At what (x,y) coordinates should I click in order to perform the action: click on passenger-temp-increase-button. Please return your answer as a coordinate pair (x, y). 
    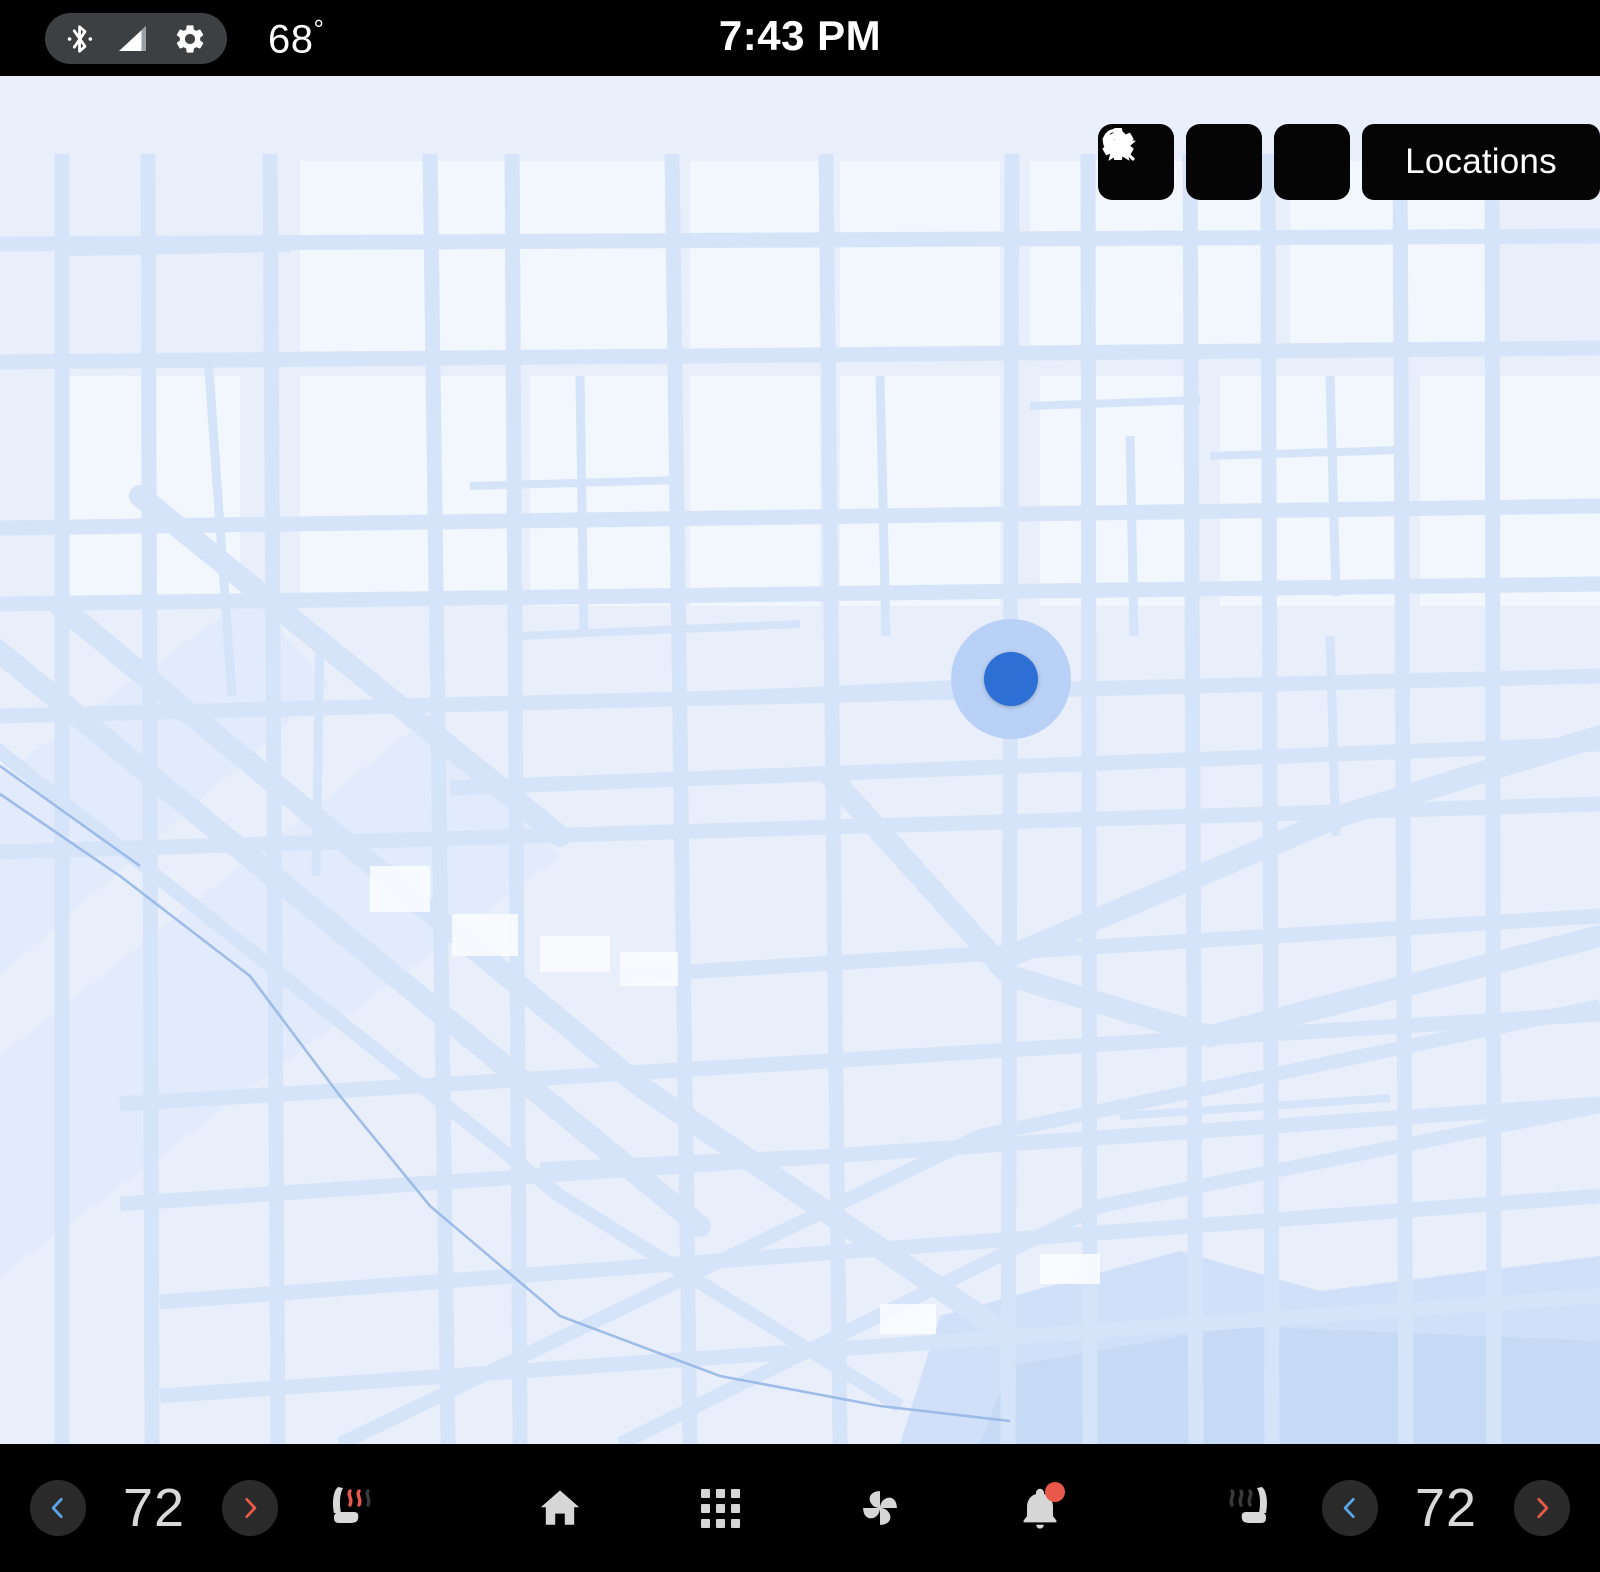
    Looking at the image, I should click on (1542, 1508).